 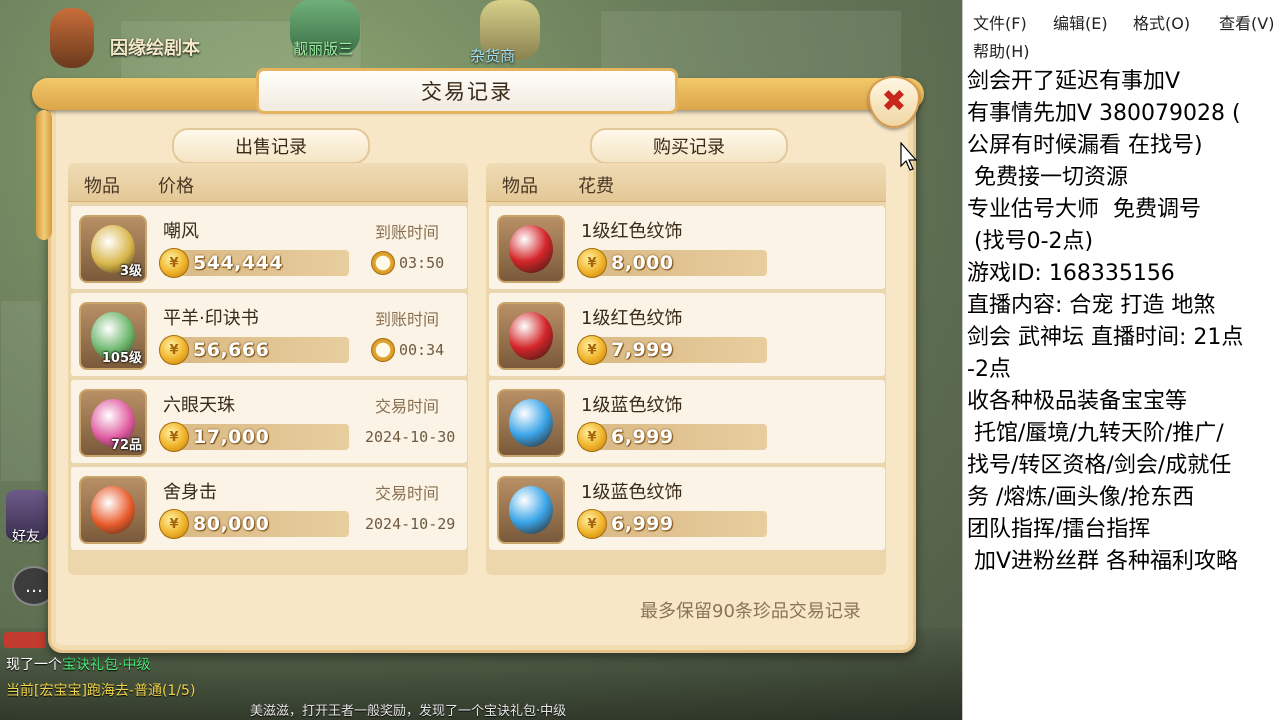 What do you see at coordinates (114, 691) in the screenshot?
I see `chat-task-link: [宏宝宝]跑海去-普通(1/5)` at bounding box center [114, 691].